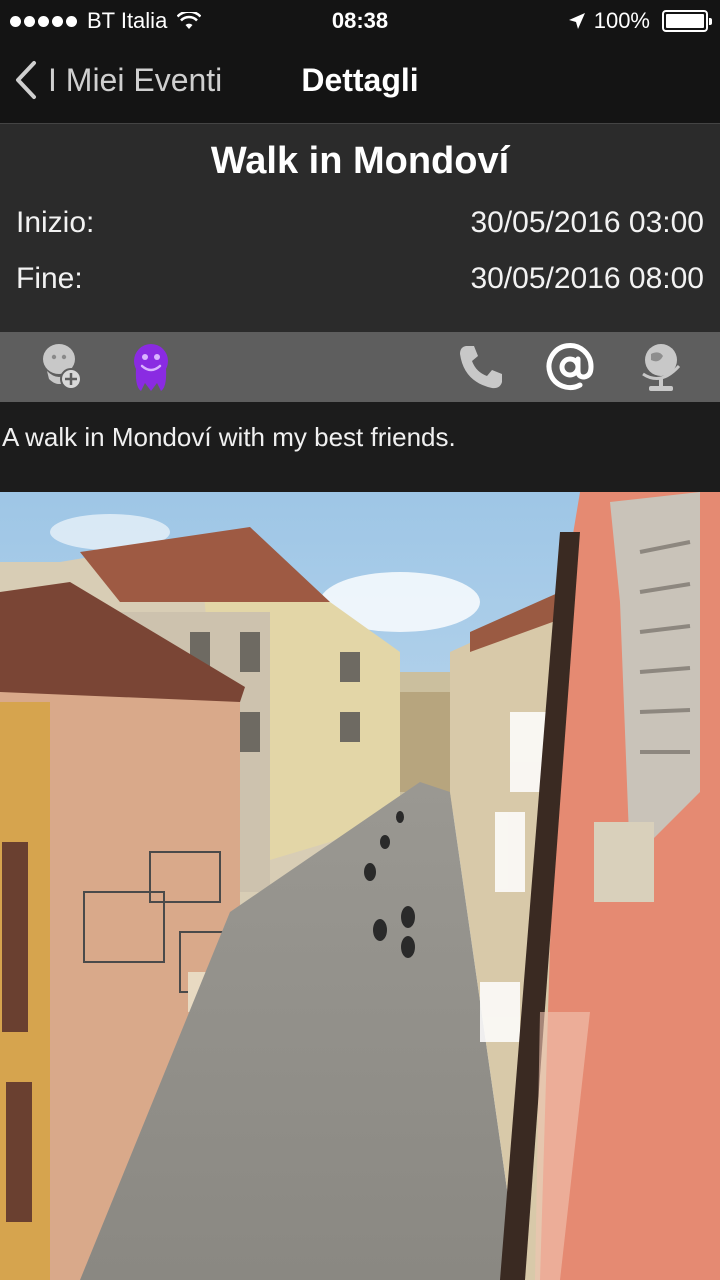 The image size is (720, 1280). I want to click on navigation-bar: I Miei Eventi Dettagli, so click(360, 82).